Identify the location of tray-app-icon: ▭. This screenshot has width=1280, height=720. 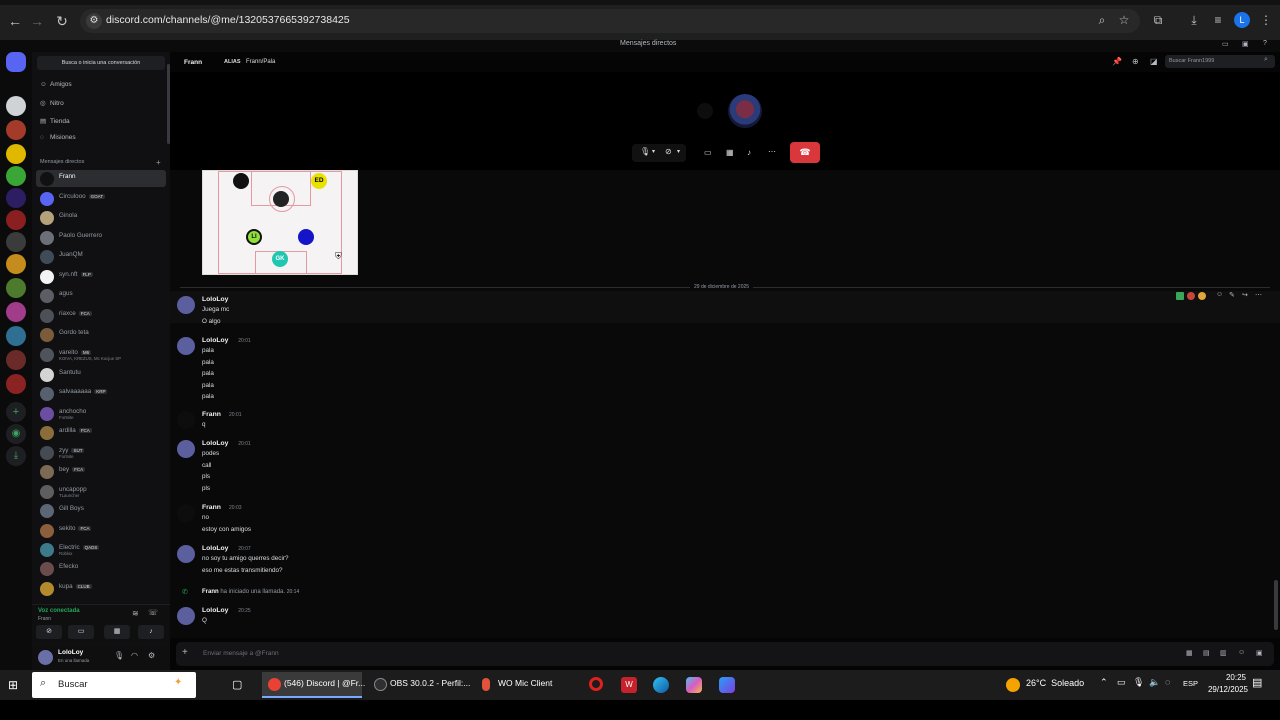
(1121, 682).